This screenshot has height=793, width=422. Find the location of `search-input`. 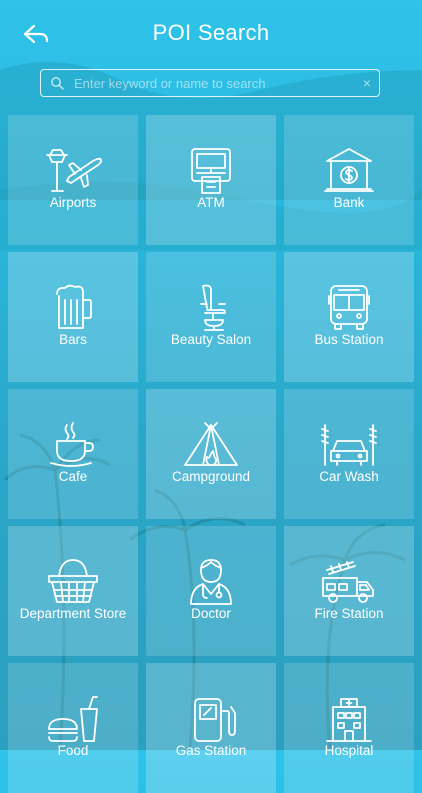

search-input is located at coordinates (214, 83).